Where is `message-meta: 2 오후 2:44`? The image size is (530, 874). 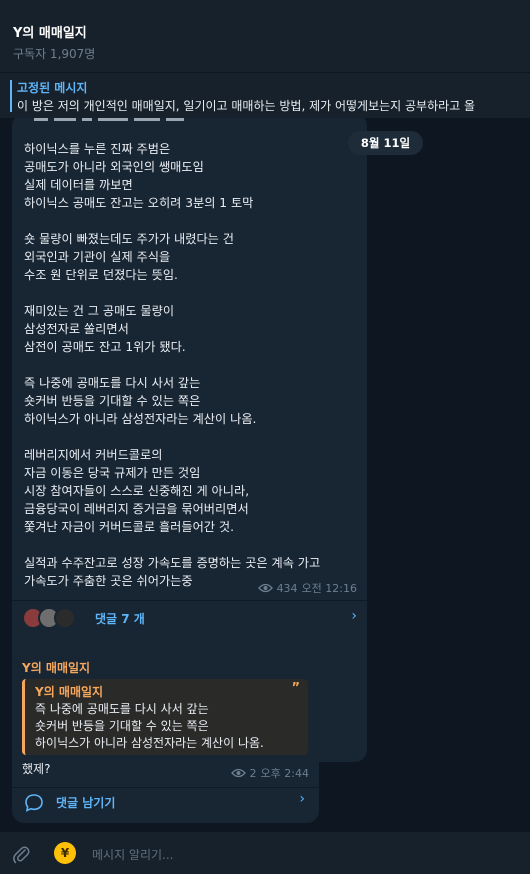
message-meta: 2 오후 2:44 is located at coordinates (269, 773).